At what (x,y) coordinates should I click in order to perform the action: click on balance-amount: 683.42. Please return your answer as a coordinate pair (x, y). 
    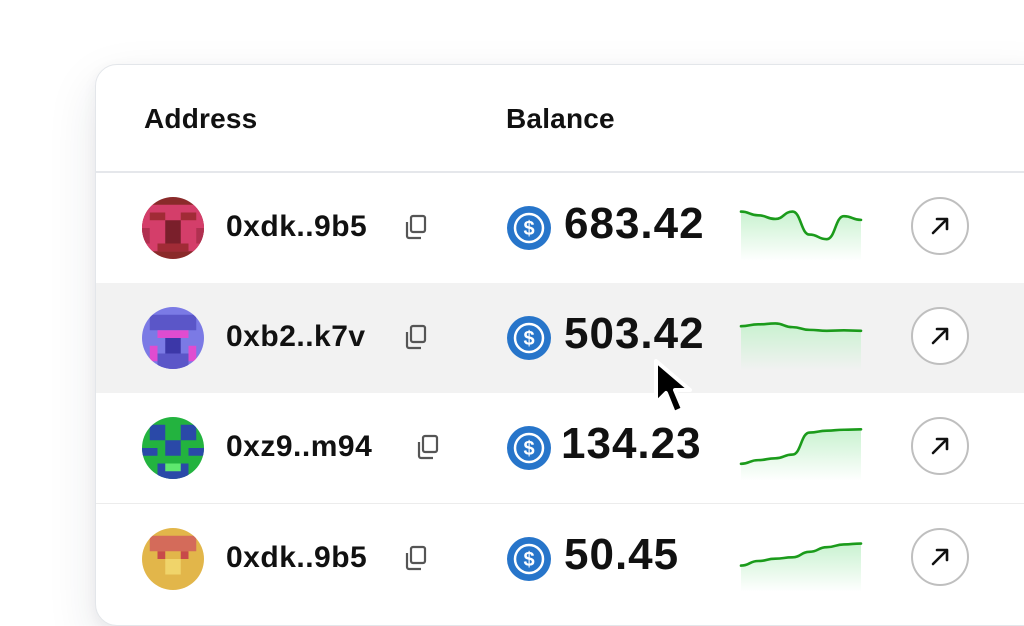
    Looking at the image, I should click on (634, 223).